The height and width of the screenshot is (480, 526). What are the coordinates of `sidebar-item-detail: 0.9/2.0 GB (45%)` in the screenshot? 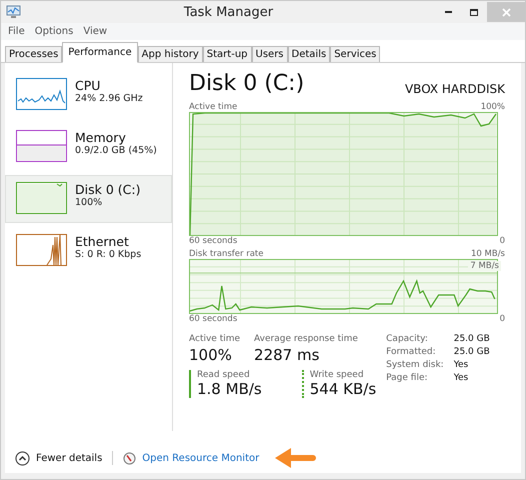 It's located at (116, 150).